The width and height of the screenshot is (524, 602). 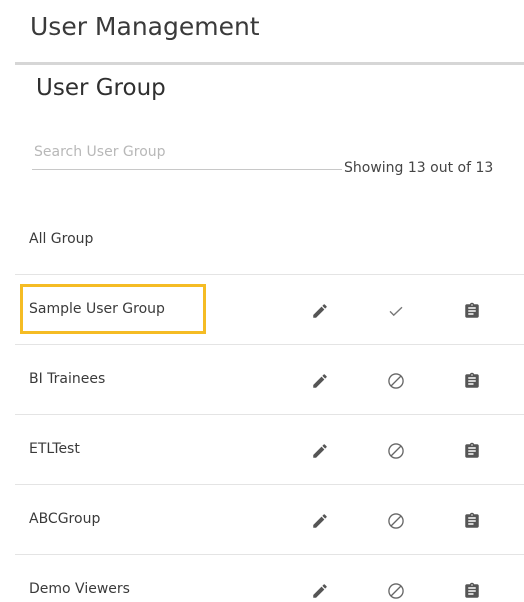 I want to click on page-title: User Management, so click(x=145, y=26).